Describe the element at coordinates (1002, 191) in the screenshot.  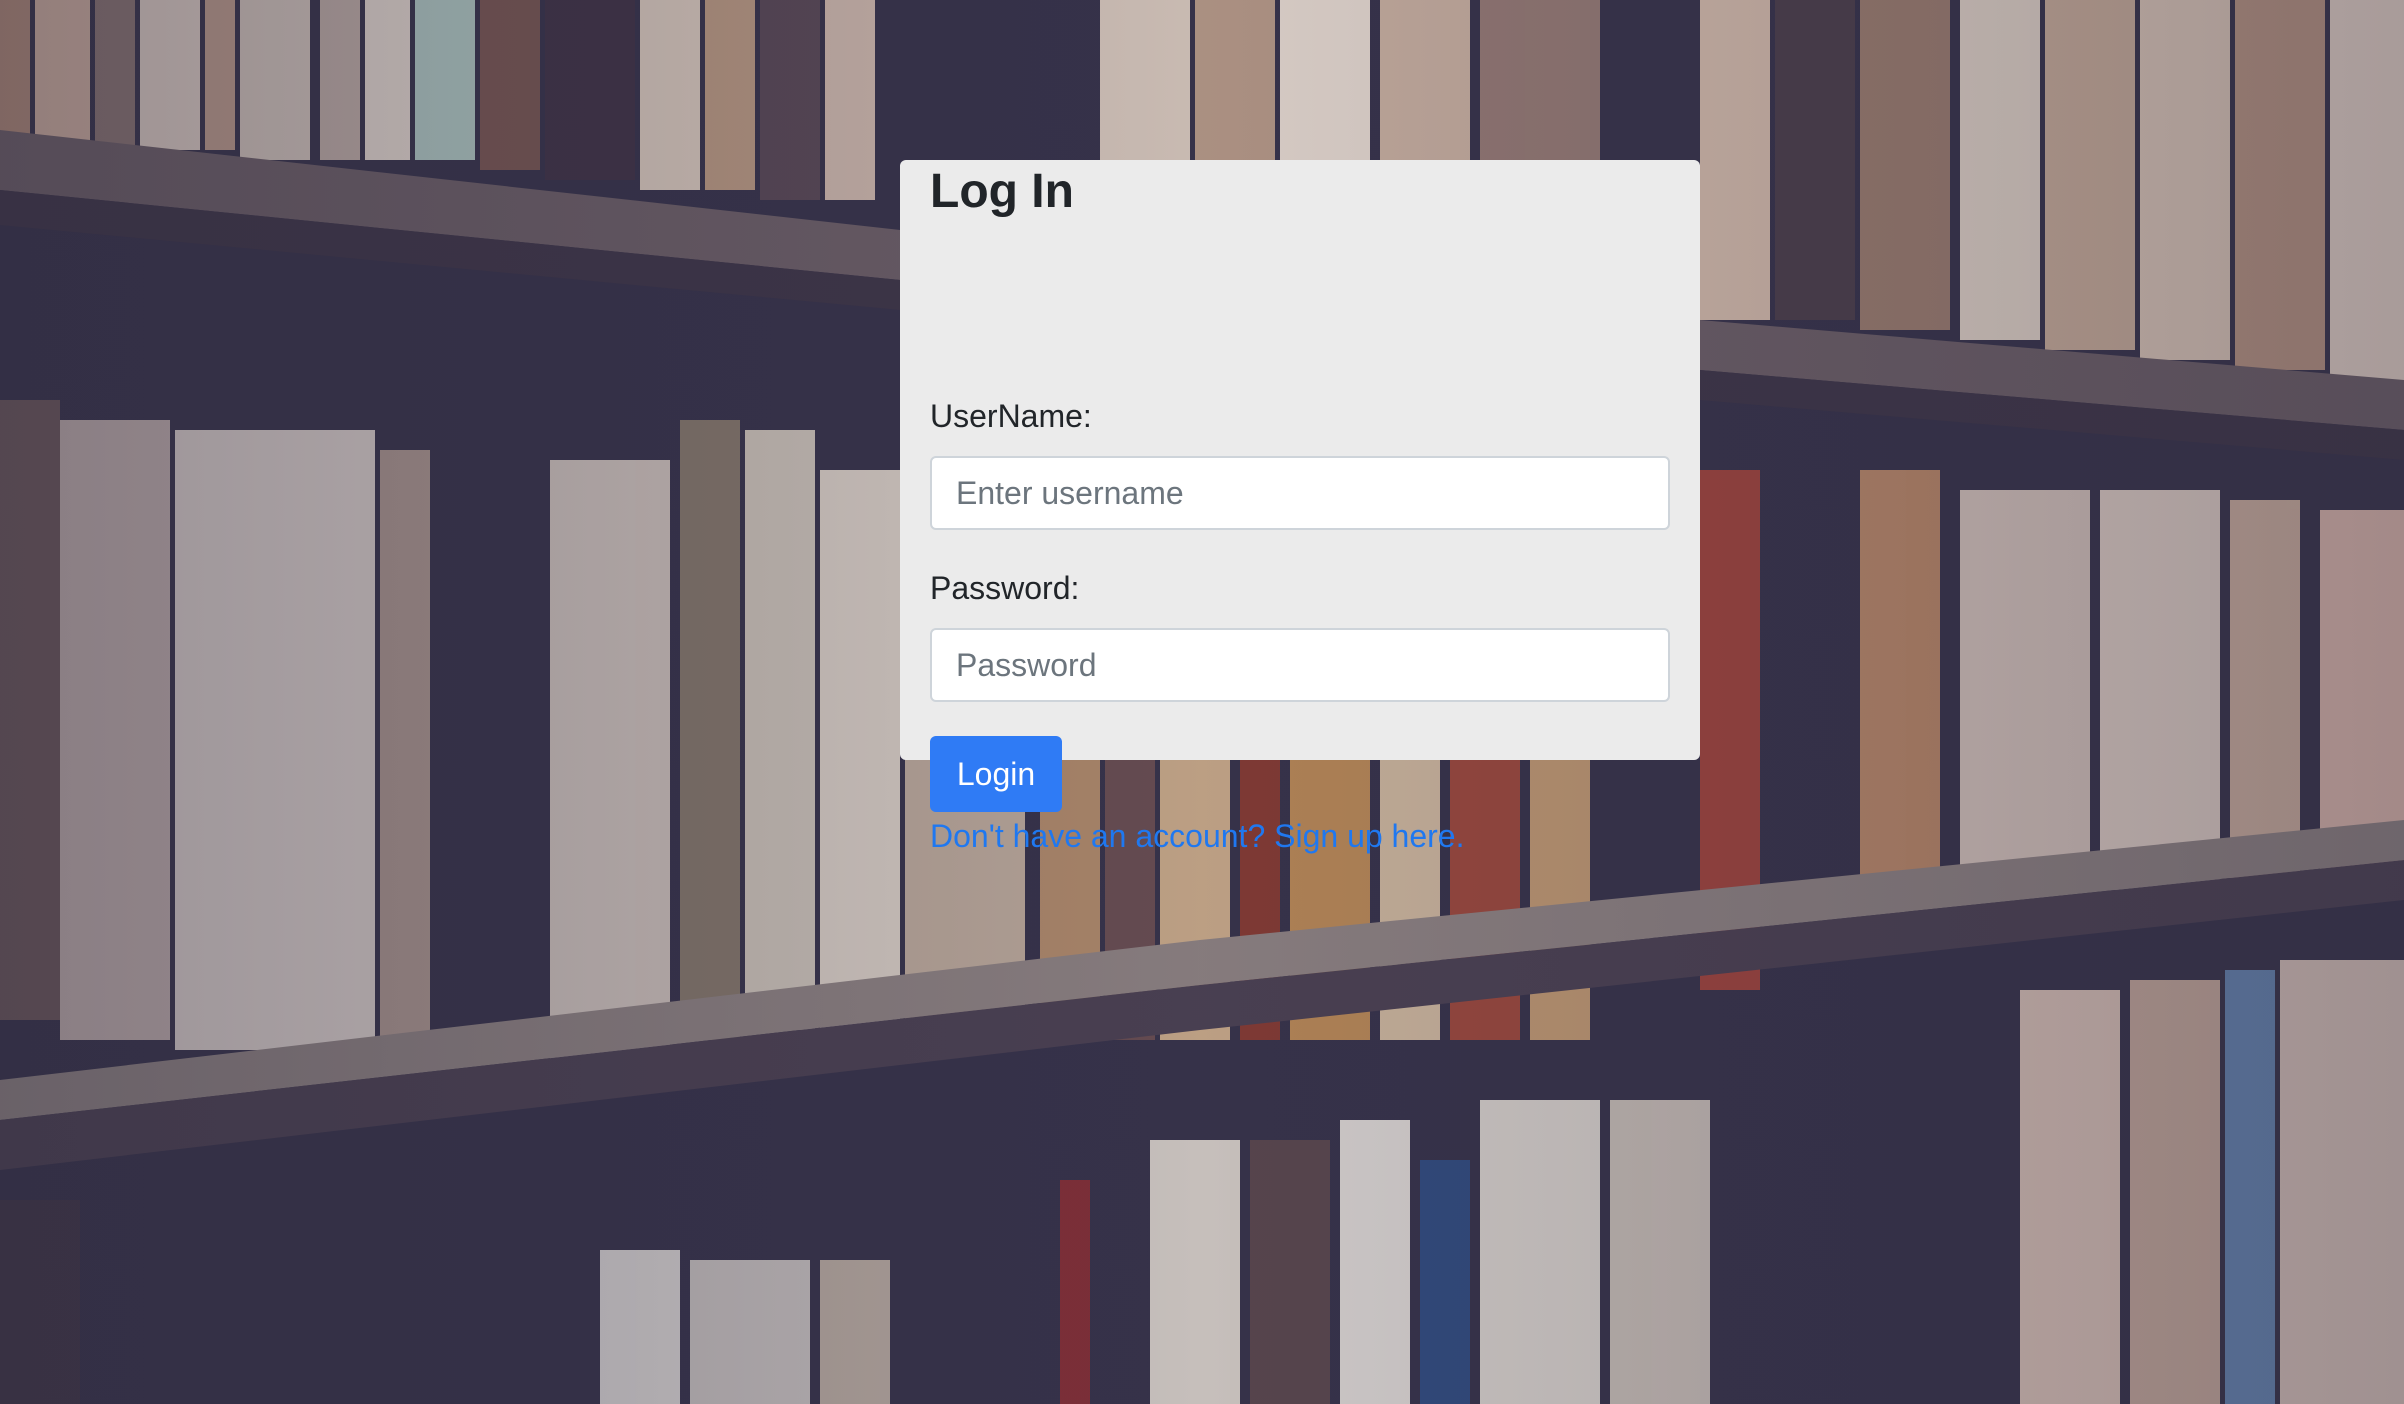
I see `page-title: Log In` at that location.